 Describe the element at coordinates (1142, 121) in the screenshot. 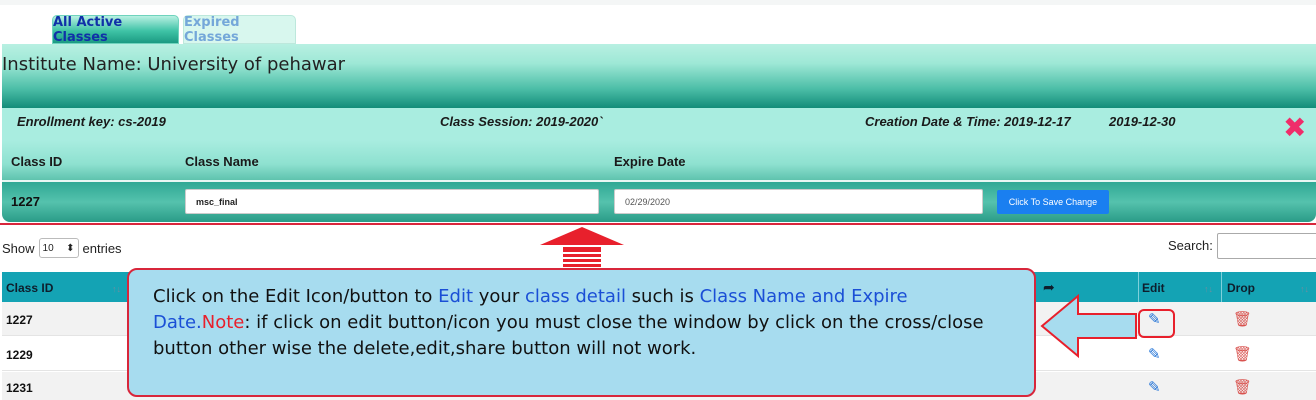

I see `creation-expiry: 2019-12-30` at that location.